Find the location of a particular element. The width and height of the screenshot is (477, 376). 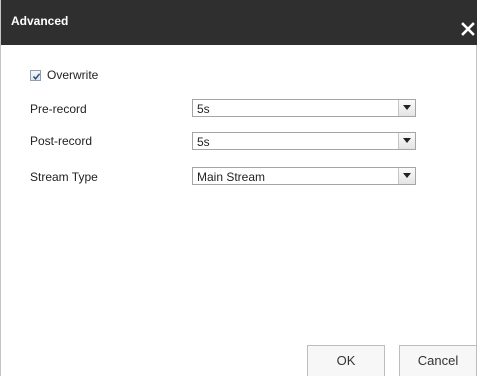

ok-button: OK is located at coordinates (346, 360).